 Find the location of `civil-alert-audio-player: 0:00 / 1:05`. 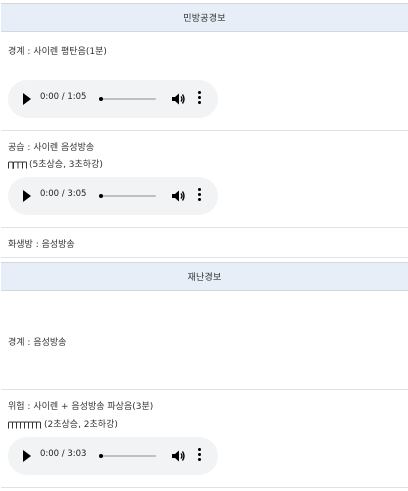

civil-alert-audio-player: 0:00 / 1:05 is located at coordinates (113, 99).